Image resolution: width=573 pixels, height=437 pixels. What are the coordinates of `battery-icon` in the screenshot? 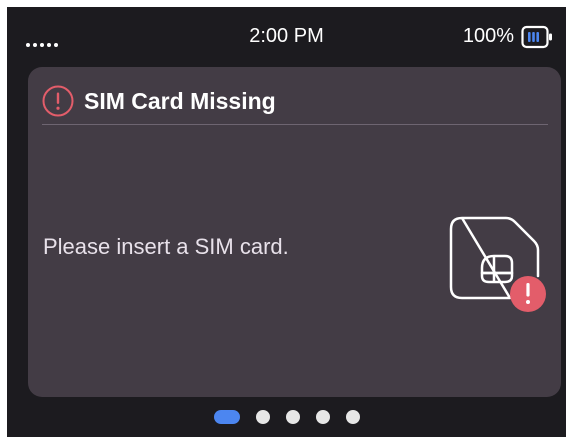 It's located at (536, 37).